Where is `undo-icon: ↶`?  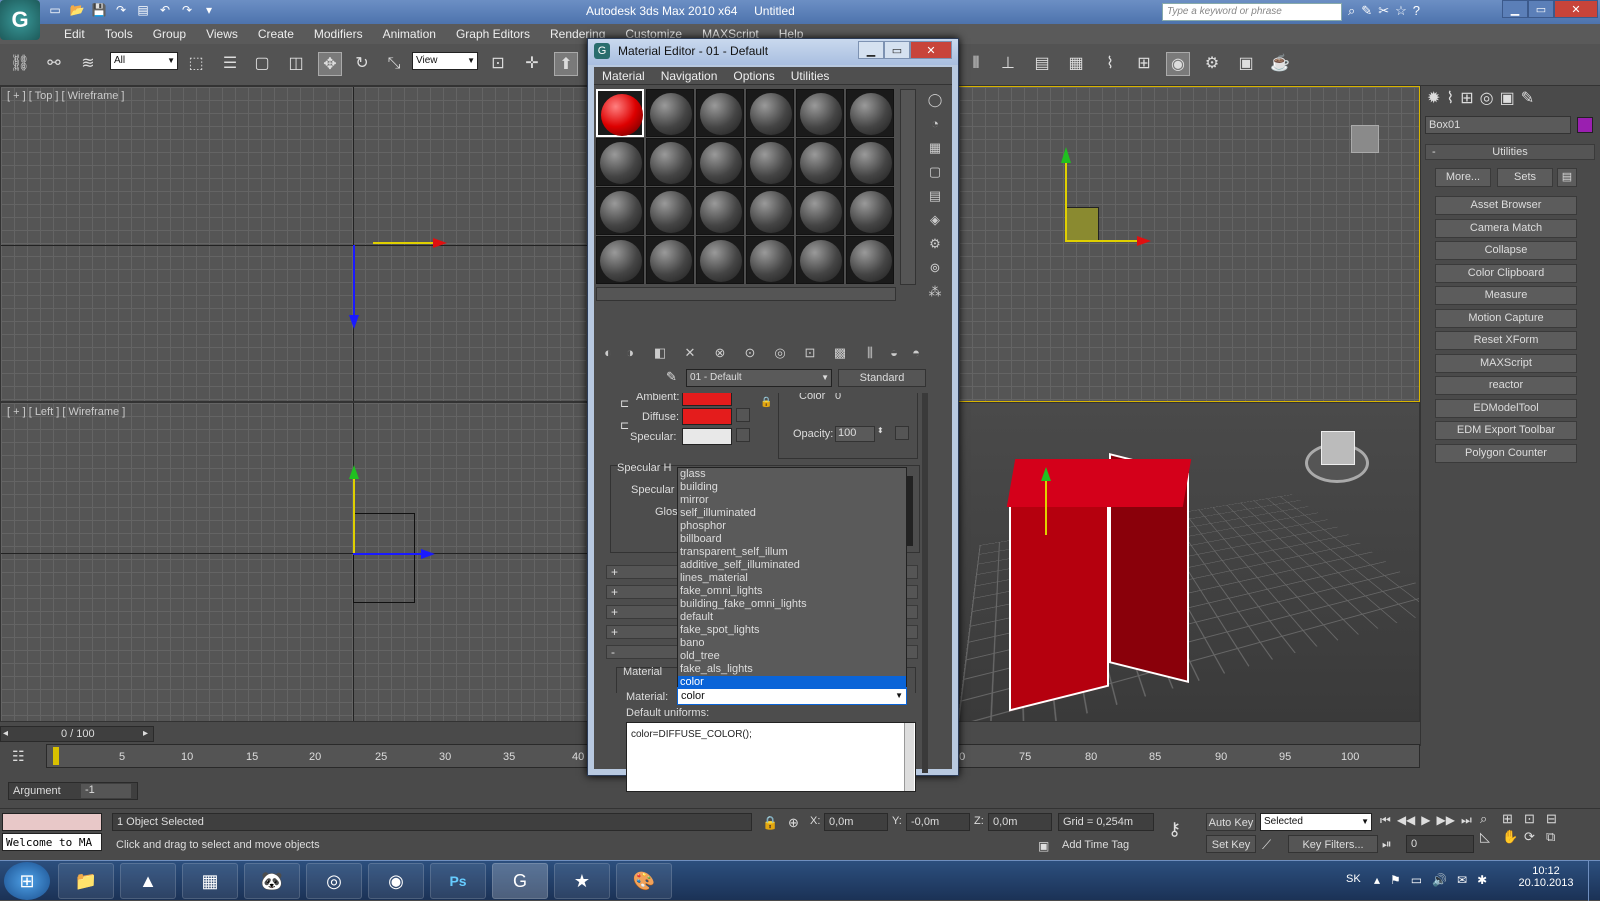
undo-icon: ↶ is located at coordinates (165, 11).